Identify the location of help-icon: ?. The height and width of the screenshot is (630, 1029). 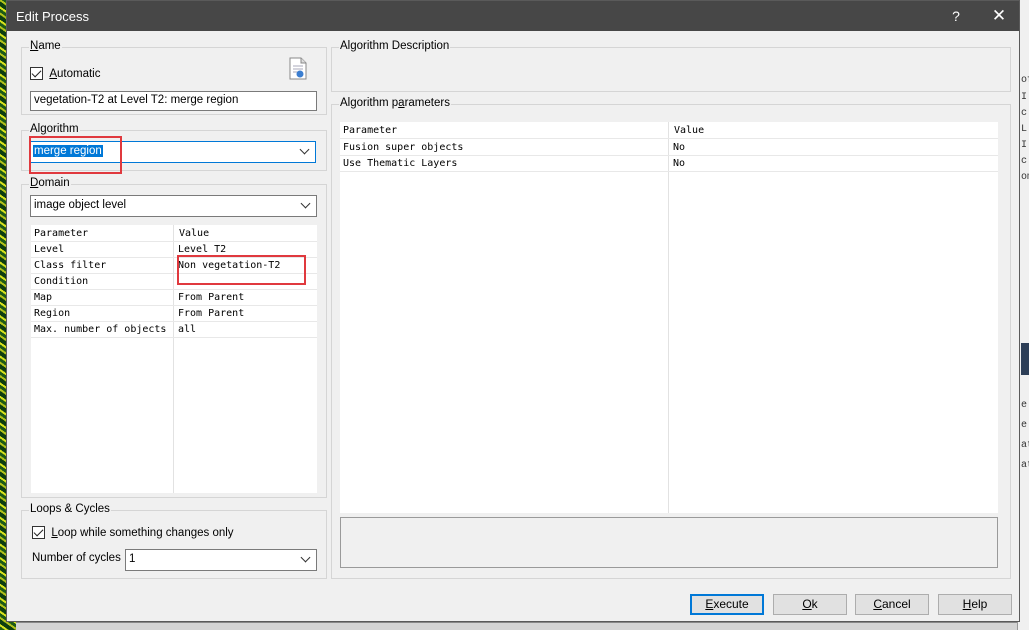
(956, 16).